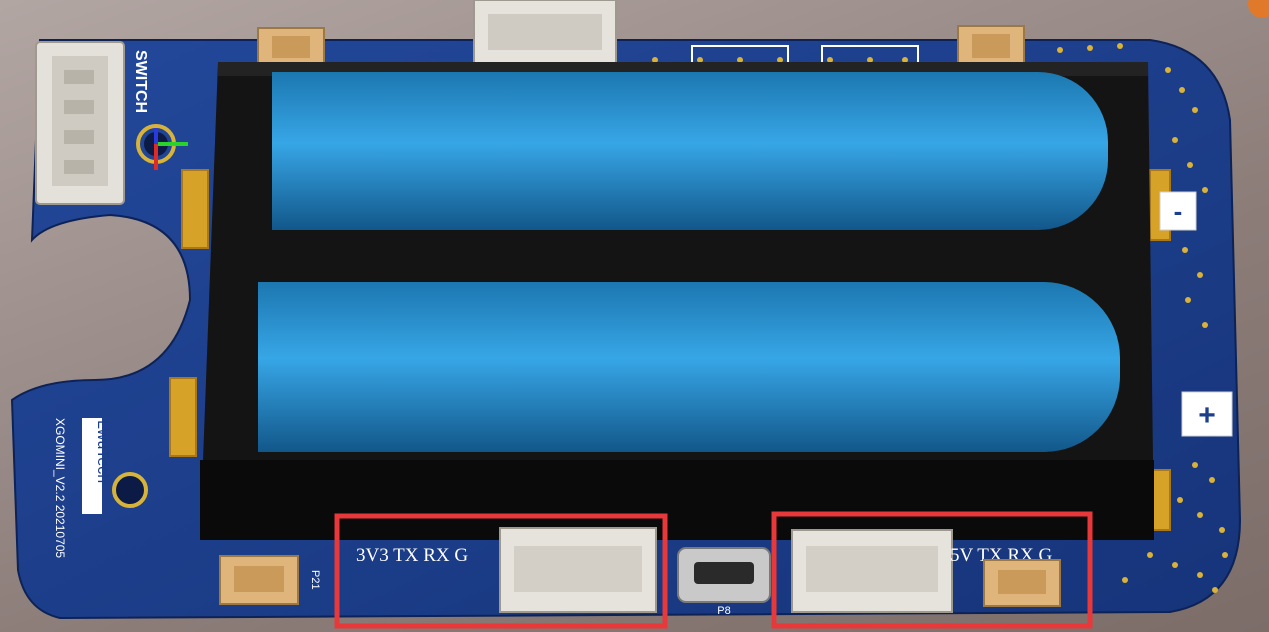 This screenshot has width=1269, height=632. I want to click on p21-connector, so click(259, 580).